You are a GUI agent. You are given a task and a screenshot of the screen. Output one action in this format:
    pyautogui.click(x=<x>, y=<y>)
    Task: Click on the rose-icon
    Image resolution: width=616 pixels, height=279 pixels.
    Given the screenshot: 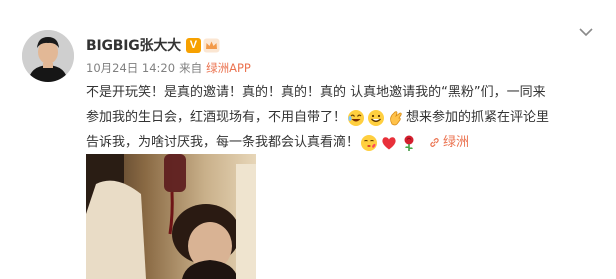 What is the action you would take?
    pyautogui.click(x=409, y=143)
    